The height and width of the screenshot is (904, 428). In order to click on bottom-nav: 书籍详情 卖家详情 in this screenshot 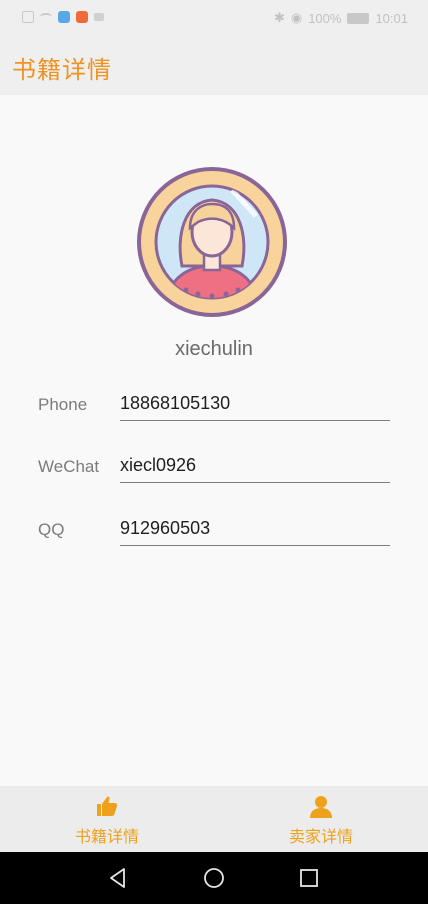, I will do `click(214, 819)`.